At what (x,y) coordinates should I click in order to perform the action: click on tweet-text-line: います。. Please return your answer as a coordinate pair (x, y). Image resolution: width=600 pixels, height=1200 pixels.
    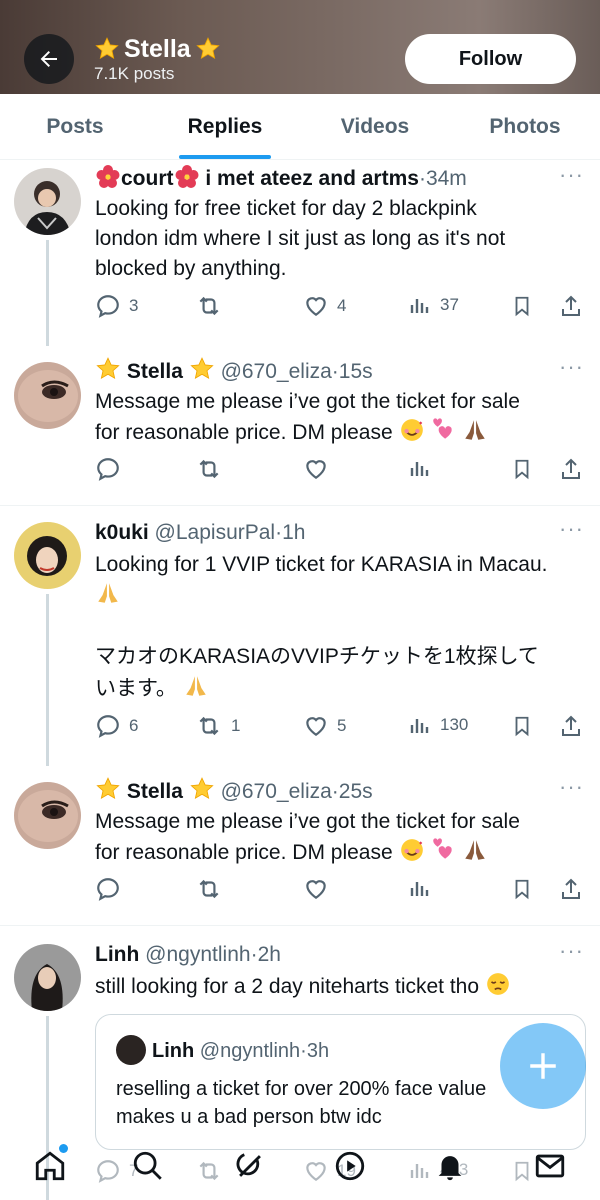
    Looking at the image, I should click on (342, 688).